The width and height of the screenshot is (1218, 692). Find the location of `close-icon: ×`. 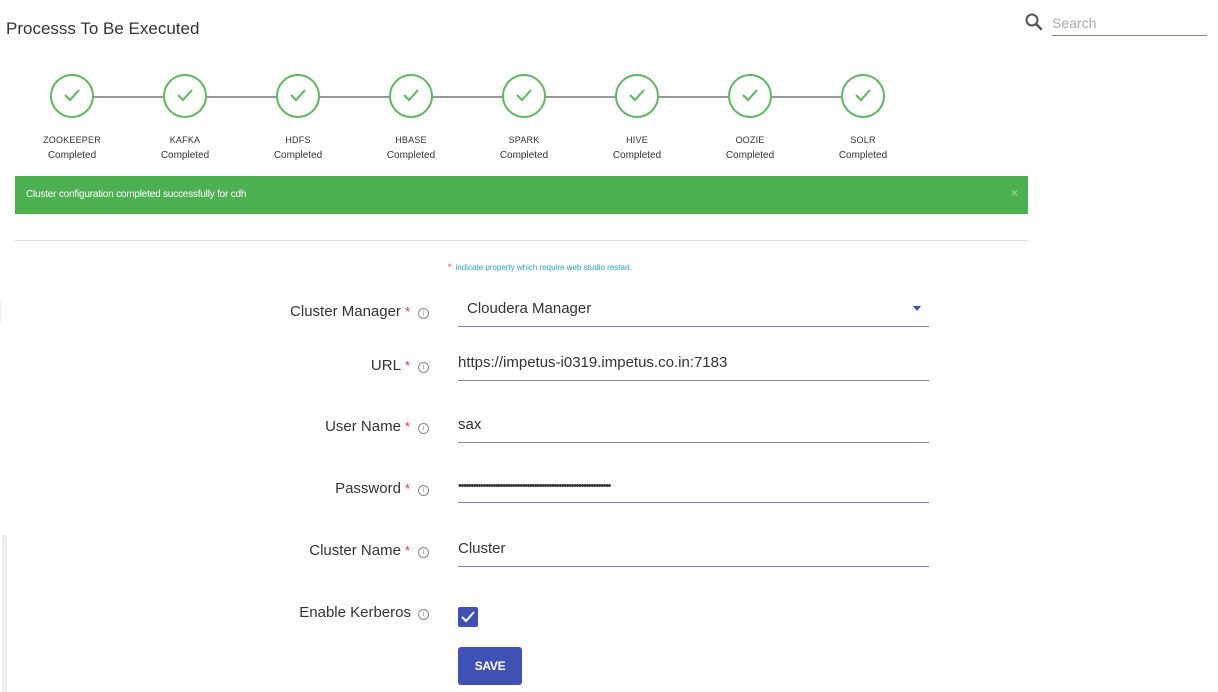

close-icon: × is located at coordinates (1014, 193).